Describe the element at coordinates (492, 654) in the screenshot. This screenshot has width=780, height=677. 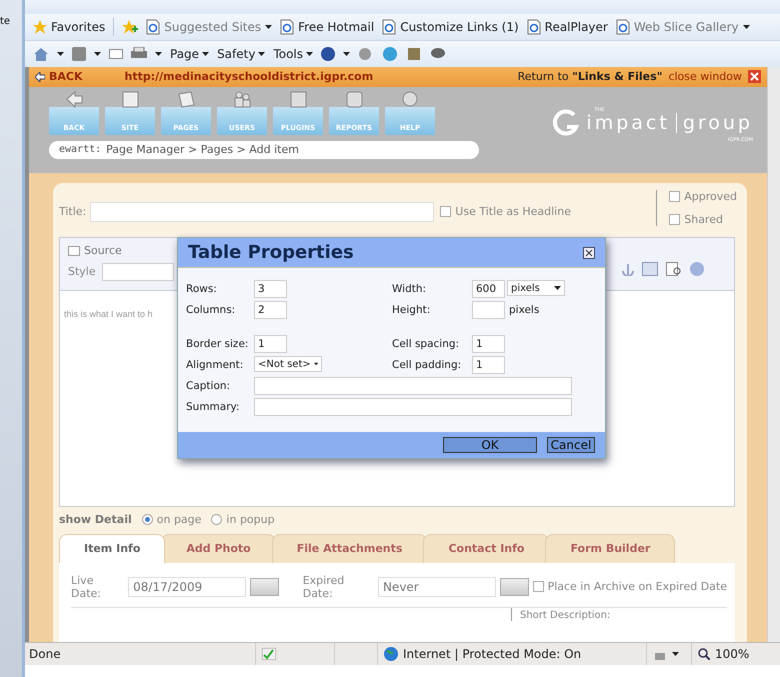
I see `security-zone: Internet | Protected Mode: On` at that location.